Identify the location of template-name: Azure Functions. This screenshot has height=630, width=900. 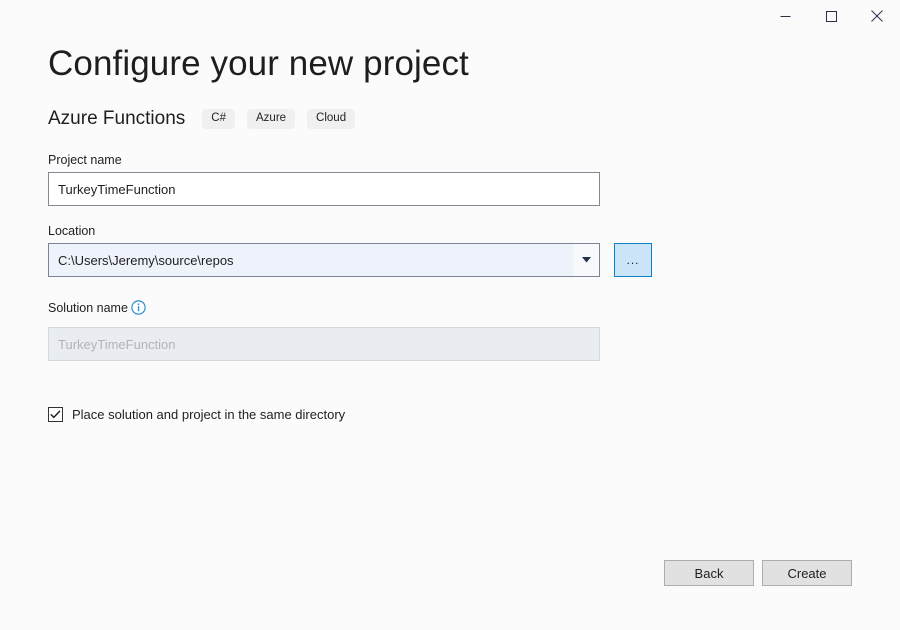
(117, 118).